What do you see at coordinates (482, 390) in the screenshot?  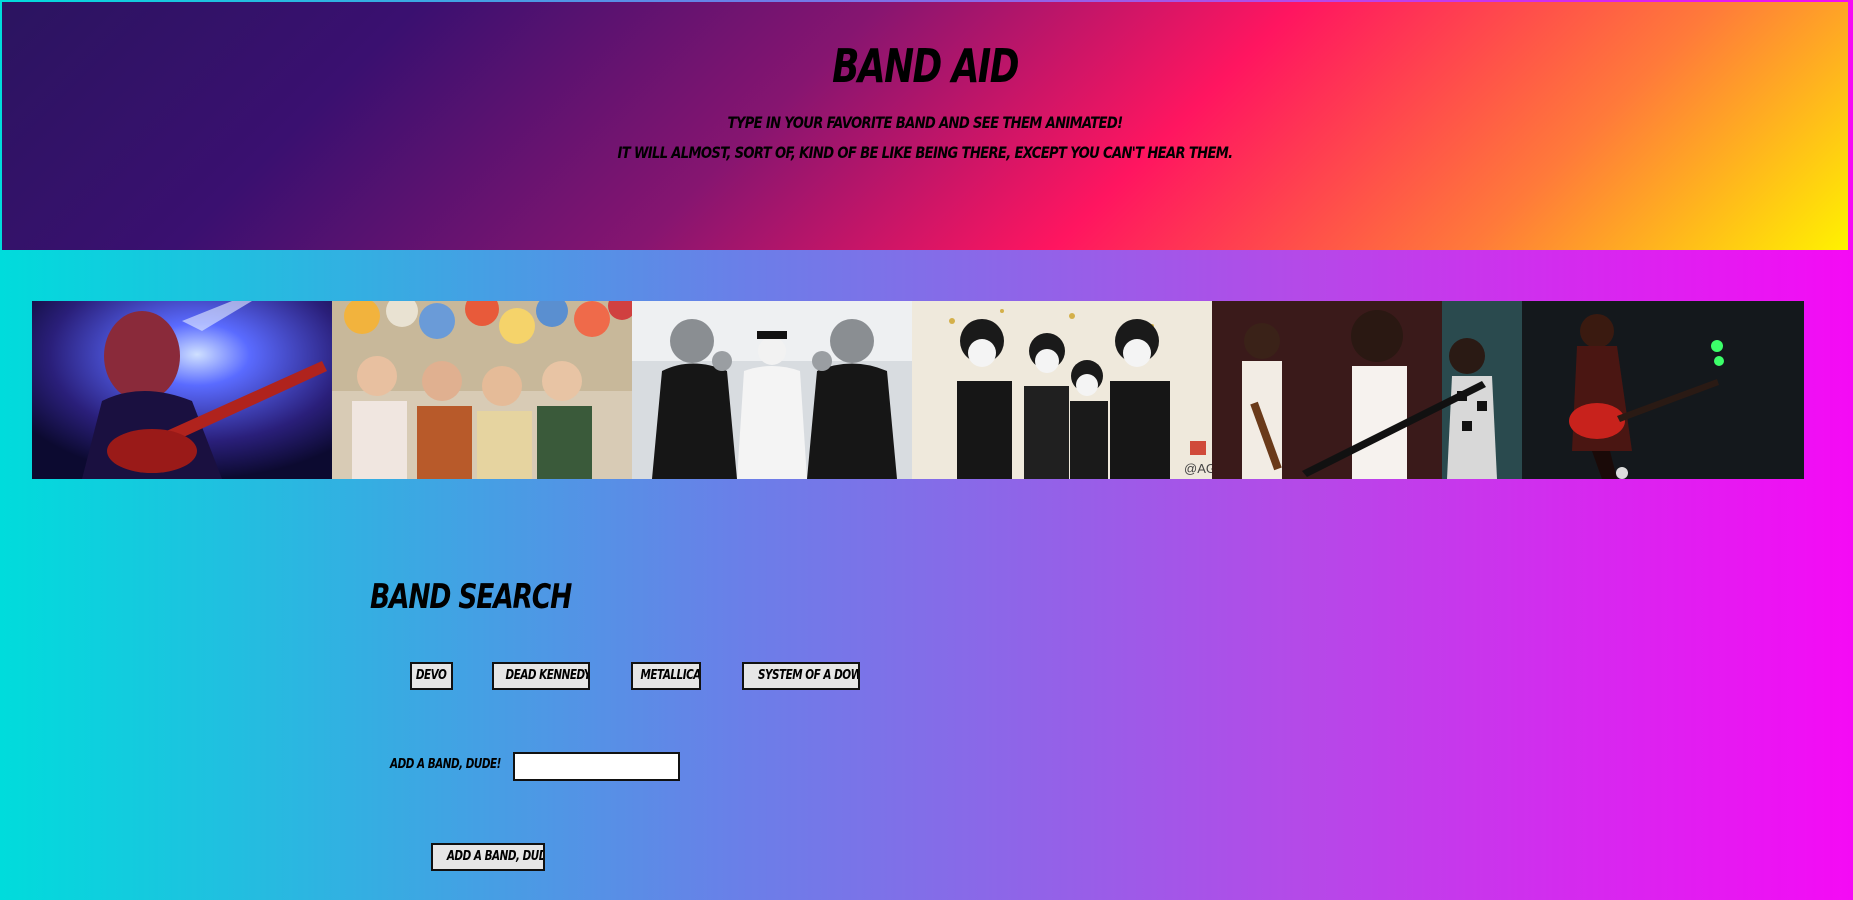 I see `band-with-balloons-photo` at bounding box center [482, 390].